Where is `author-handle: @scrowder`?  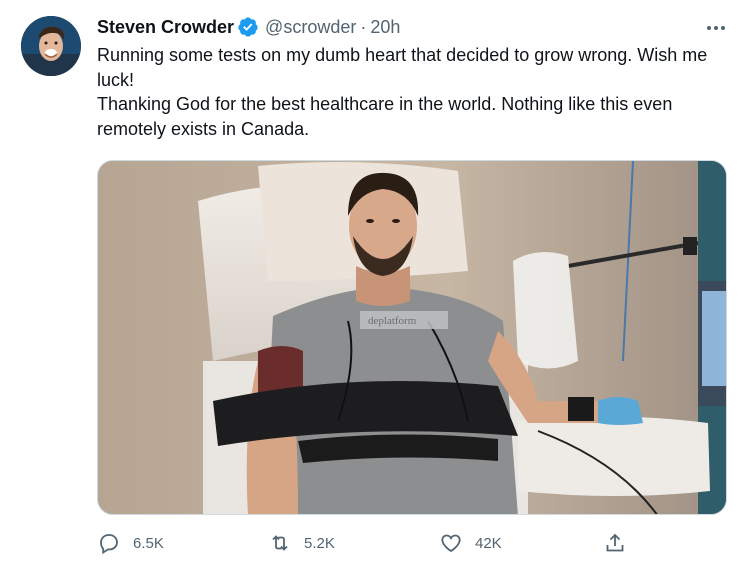
author-handle: @scrowder is located at coordinates (310, 27).